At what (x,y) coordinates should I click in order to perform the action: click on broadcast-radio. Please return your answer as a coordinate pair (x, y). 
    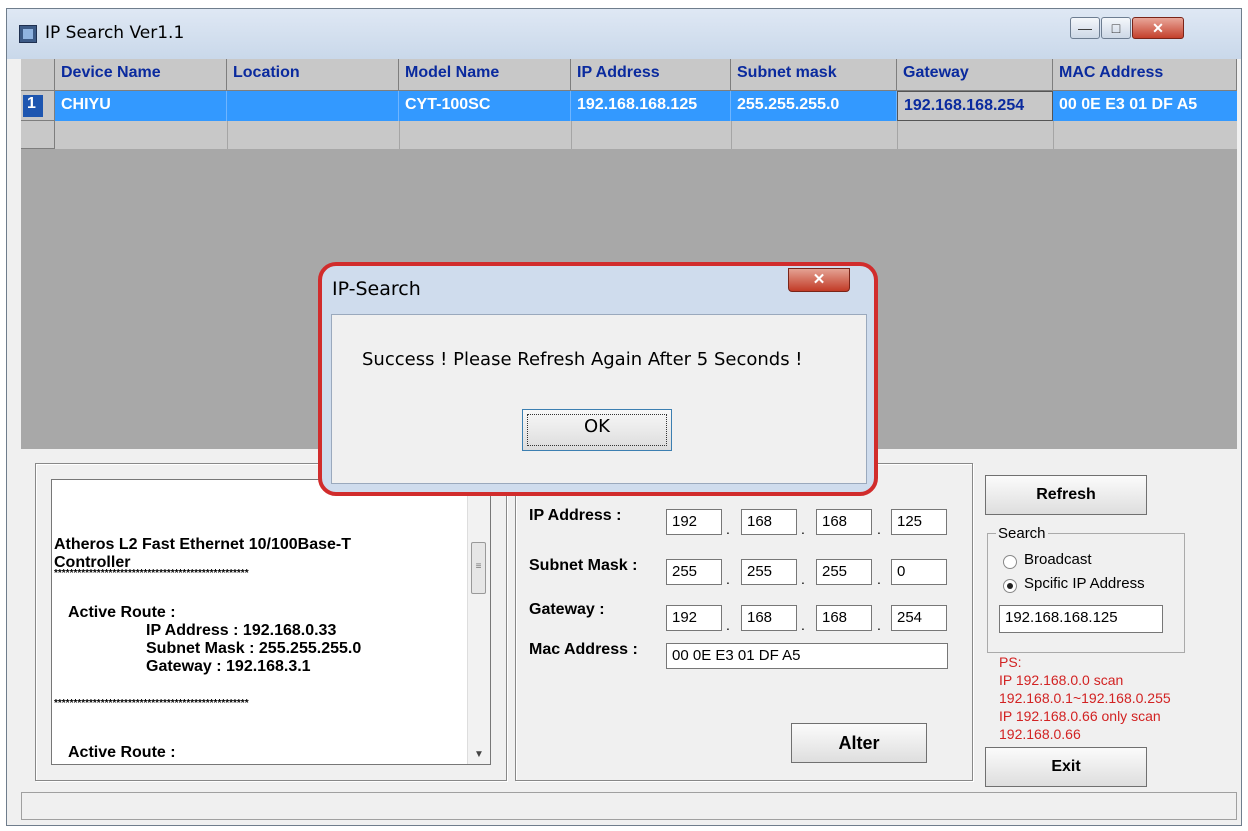
    Looking at the image, I should click on (1010, 562).